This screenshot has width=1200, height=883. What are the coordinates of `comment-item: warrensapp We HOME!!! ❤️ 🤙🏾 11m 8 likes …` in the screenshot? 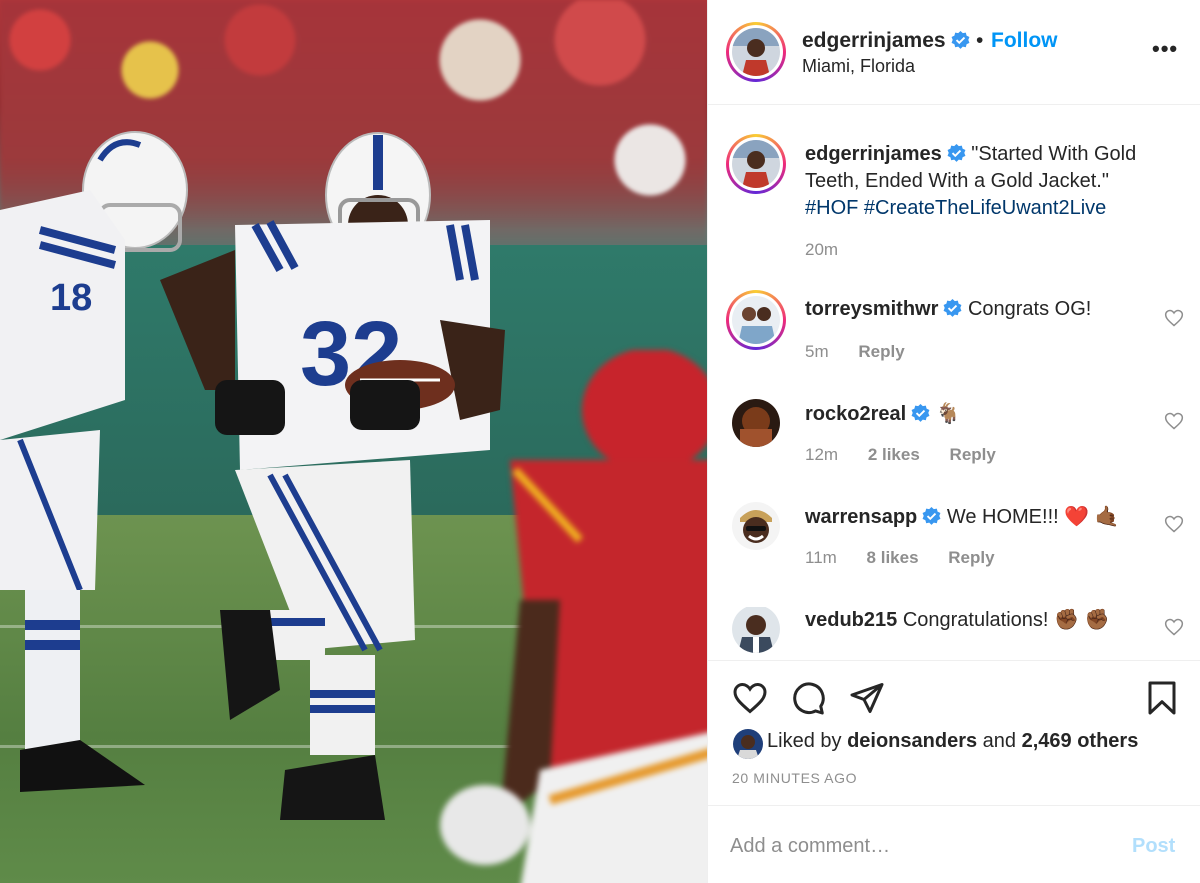 It's located at (954, 554).